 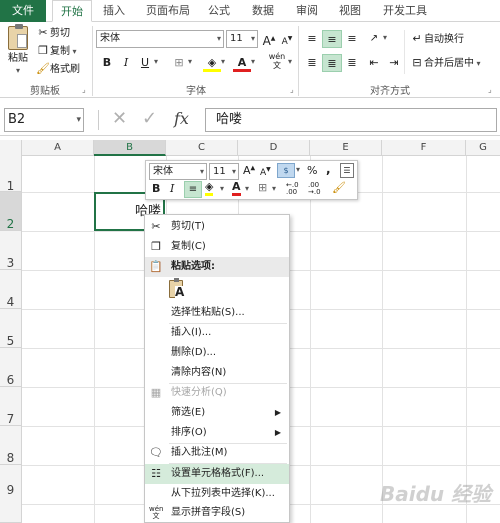 I want to click on row-header-9: 9, so click(x=11, y=494).